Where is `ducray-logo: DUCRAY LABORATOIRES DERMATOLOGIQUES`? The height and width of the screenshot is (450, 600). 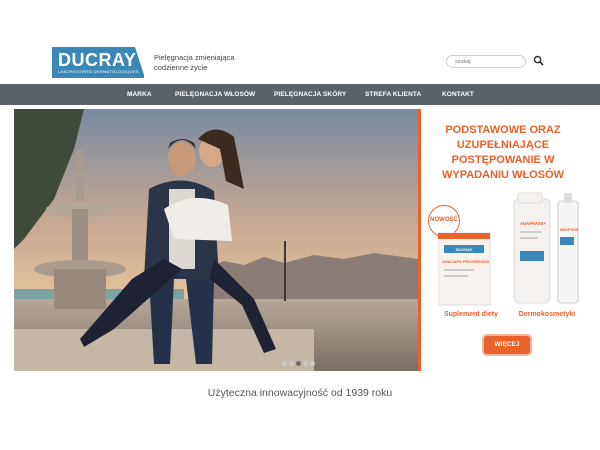
ducray-logo: DUCRAY LABORATOIRES DERMATOLOGIQUES is located at coordinates (98, 62).